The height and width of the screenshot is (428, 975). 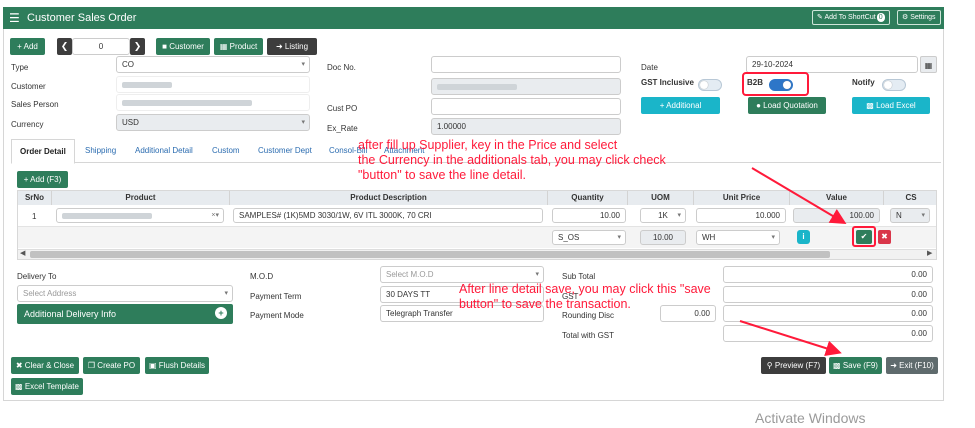 I want to click on arrow-to-save-button, so click(x=790, y=338).